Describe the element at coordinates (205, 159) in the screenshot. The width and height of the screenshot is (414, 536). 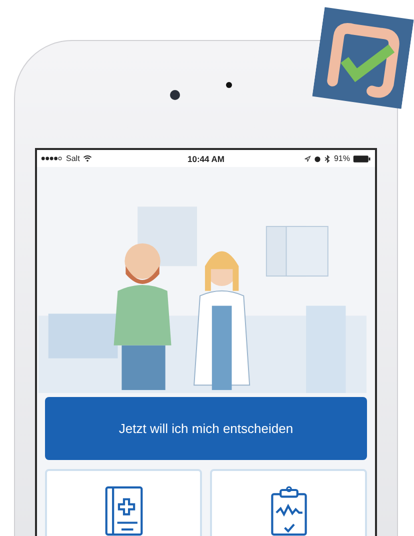
I see `status-time: 10:44 AM` at that location.